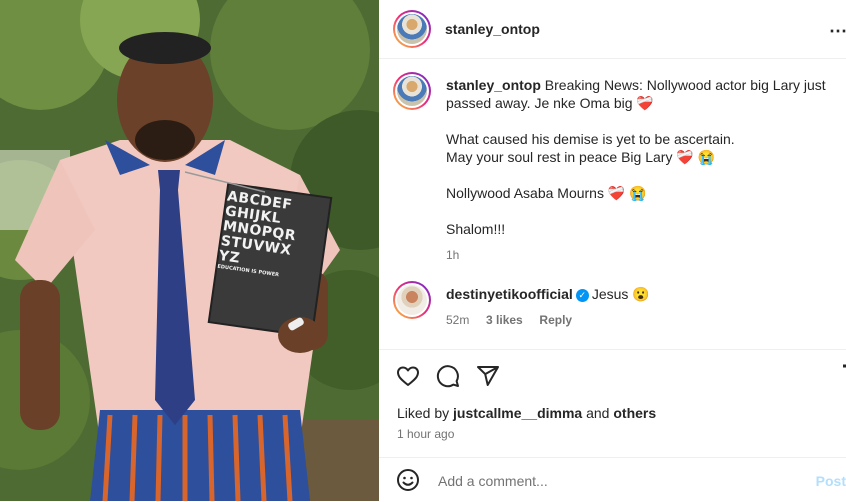  Describe the element at coordinates (559, 157) in the screenshot. I see `caption-text: May your soul rest in peace Big Lary` at that location.